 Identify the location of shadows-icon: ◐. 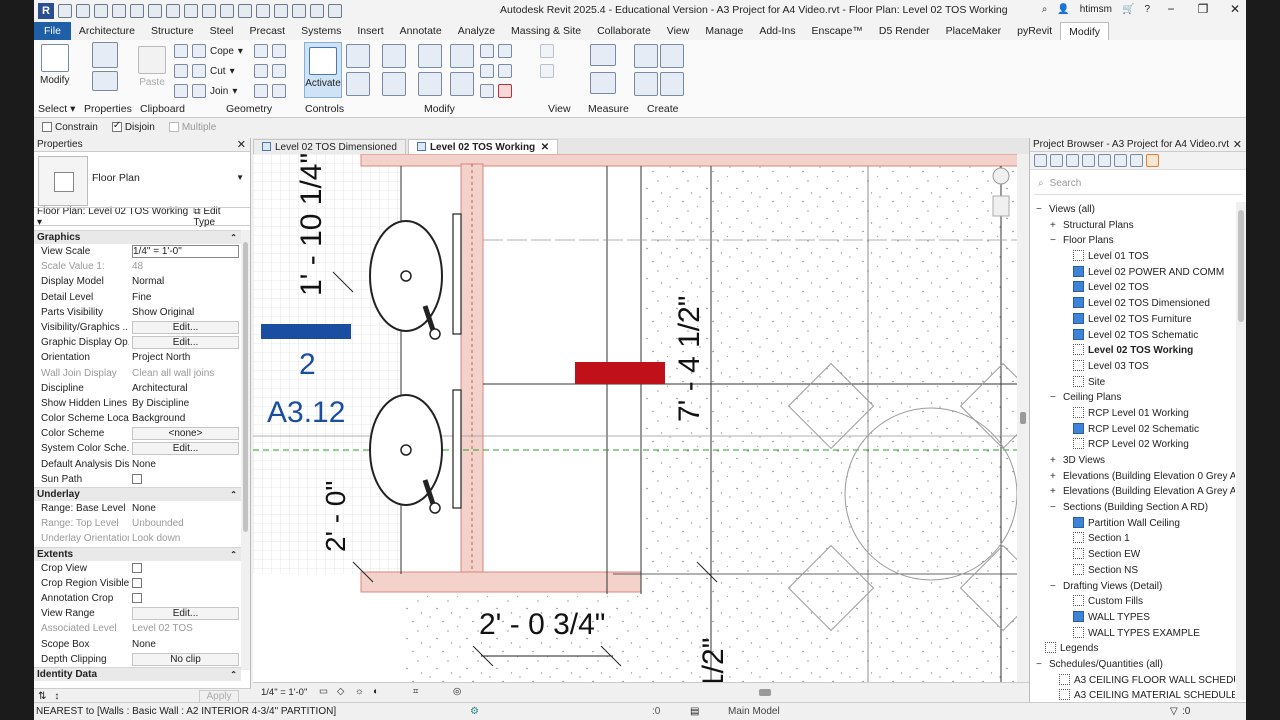
(376, 691).